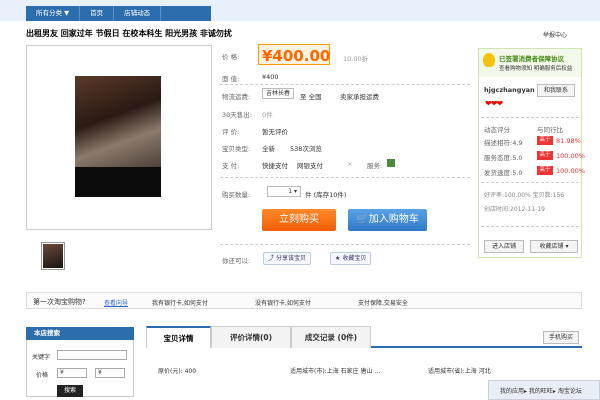 The image size is (600, 400). Describe the element at coordinates (278, 93) in the screenshot. I see `shipping-from-select: 吉林长春` at that location.